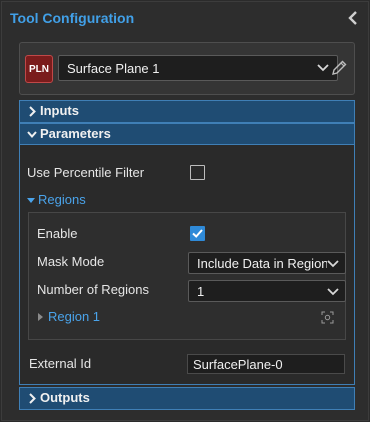 The width and height of the screenshot is (370, 422). I want to click on external-id-value: SurfacePlane-0, so click(238, 364).